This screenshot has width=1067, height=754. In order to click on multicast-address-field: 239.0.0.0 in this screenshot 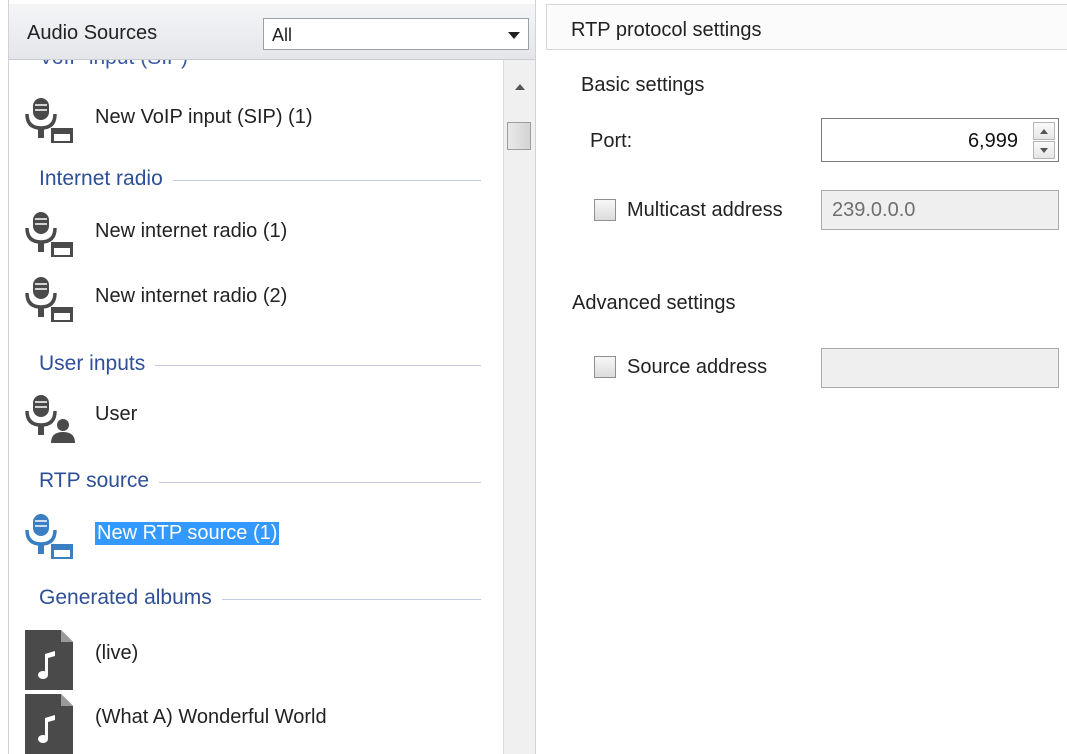, I will do `click(940, 210)`.